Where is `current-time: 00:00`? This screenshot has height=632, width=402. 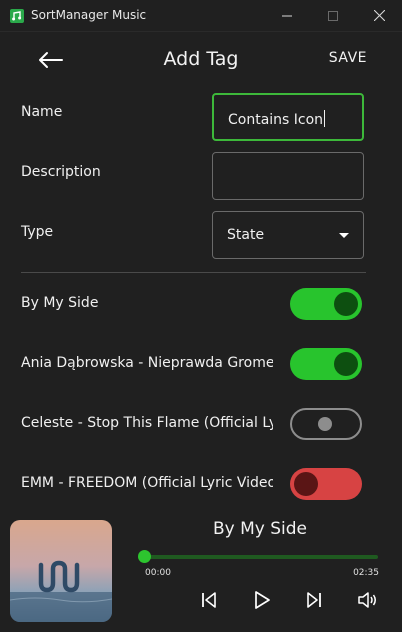 current-time: 00:00 is located at coordinates (158, 573).